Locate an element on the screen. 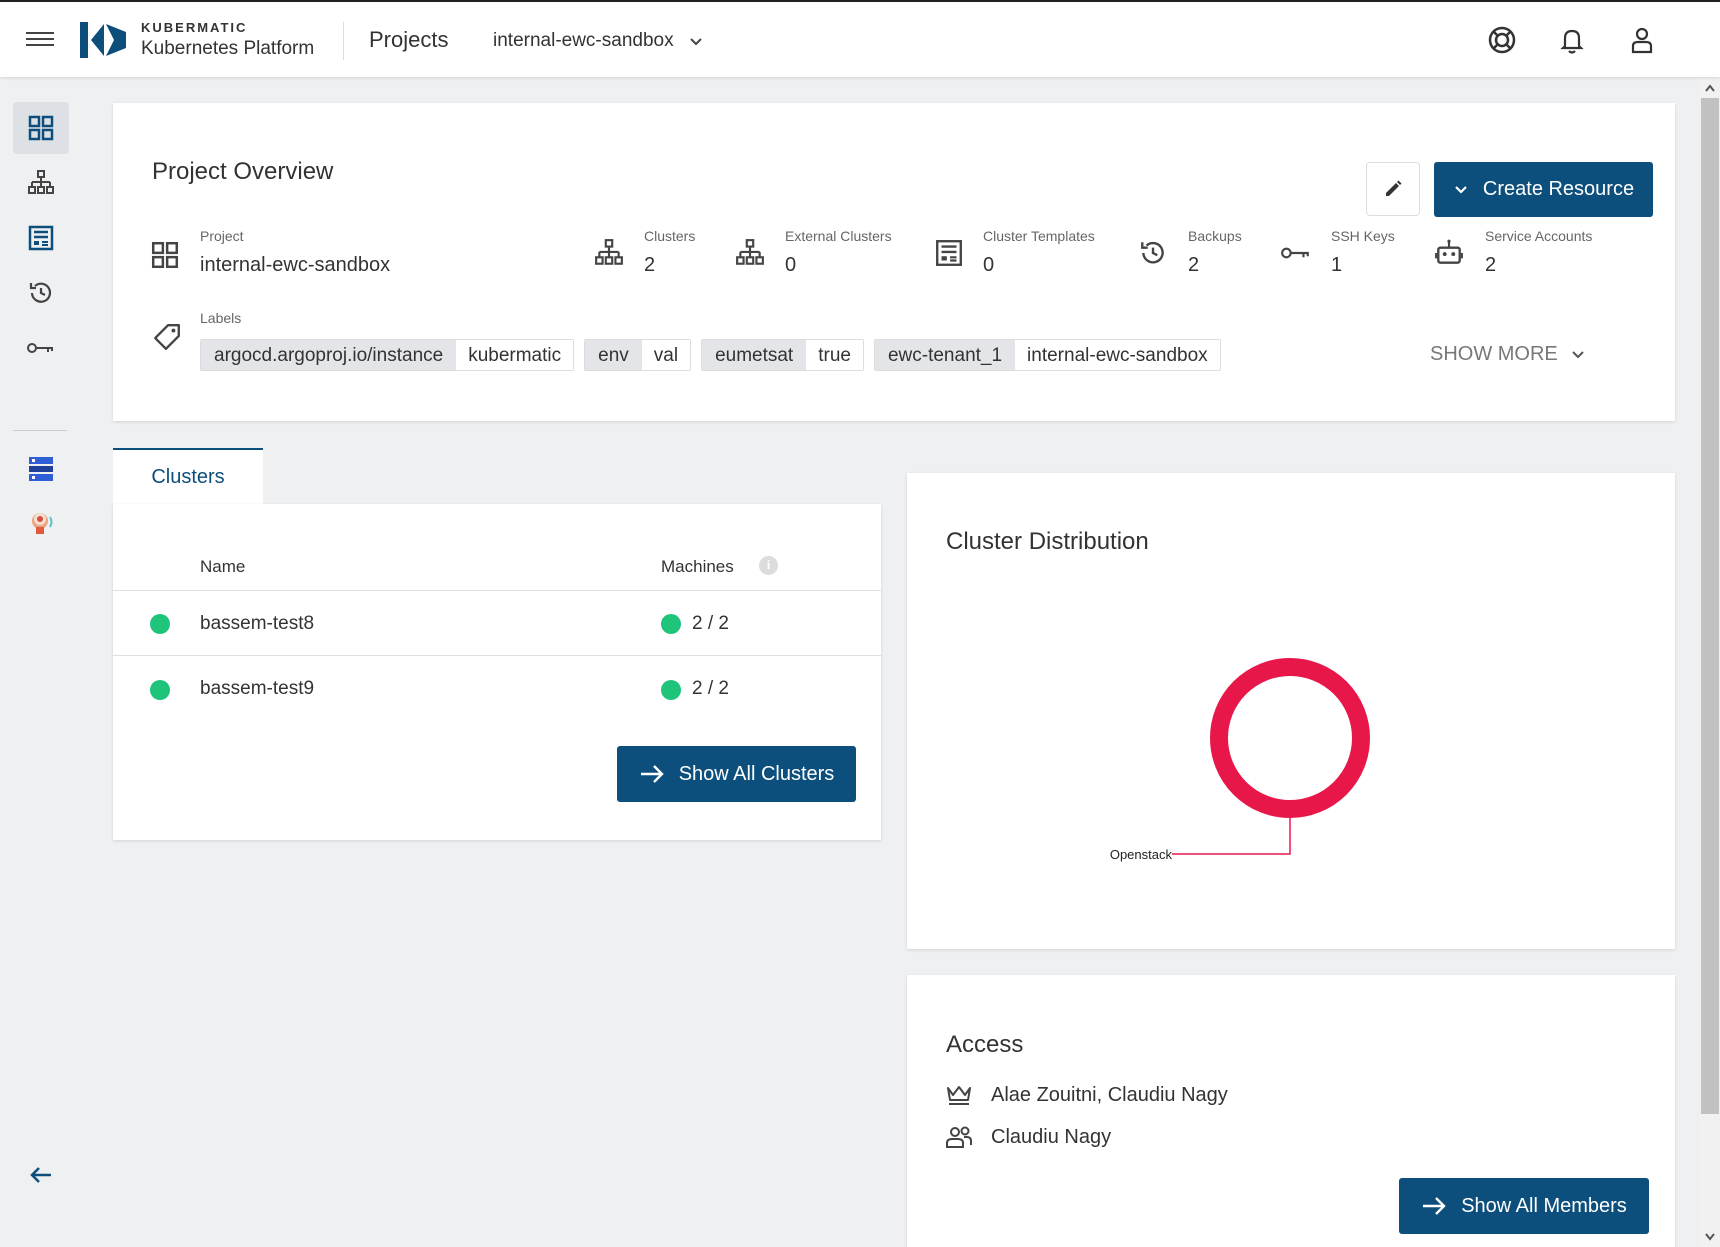 This screenshot has width=1720, height=1247. stat-ssh-keys: SSH Keys 1 is located at coordinates (1363, 252).